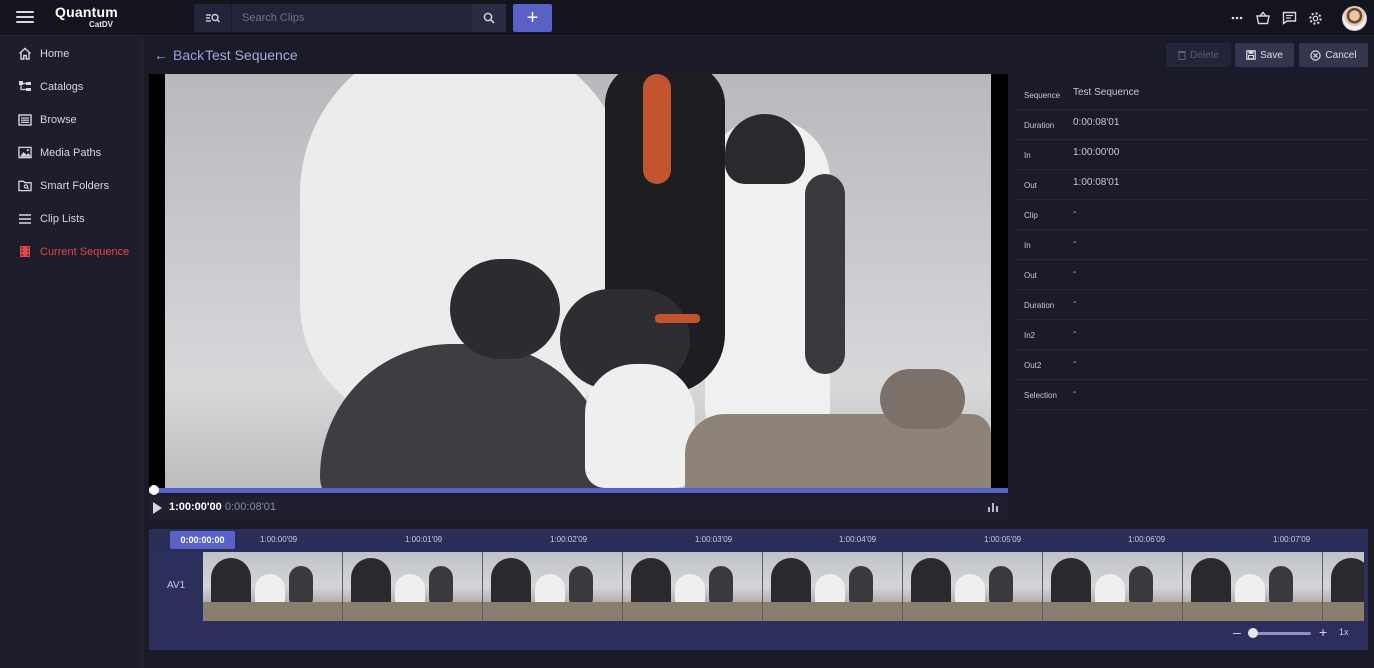 The height and width of the screenshot is (668, 1374). I want to click on sidebar-item-label: Media Paths, so click(71, 152).